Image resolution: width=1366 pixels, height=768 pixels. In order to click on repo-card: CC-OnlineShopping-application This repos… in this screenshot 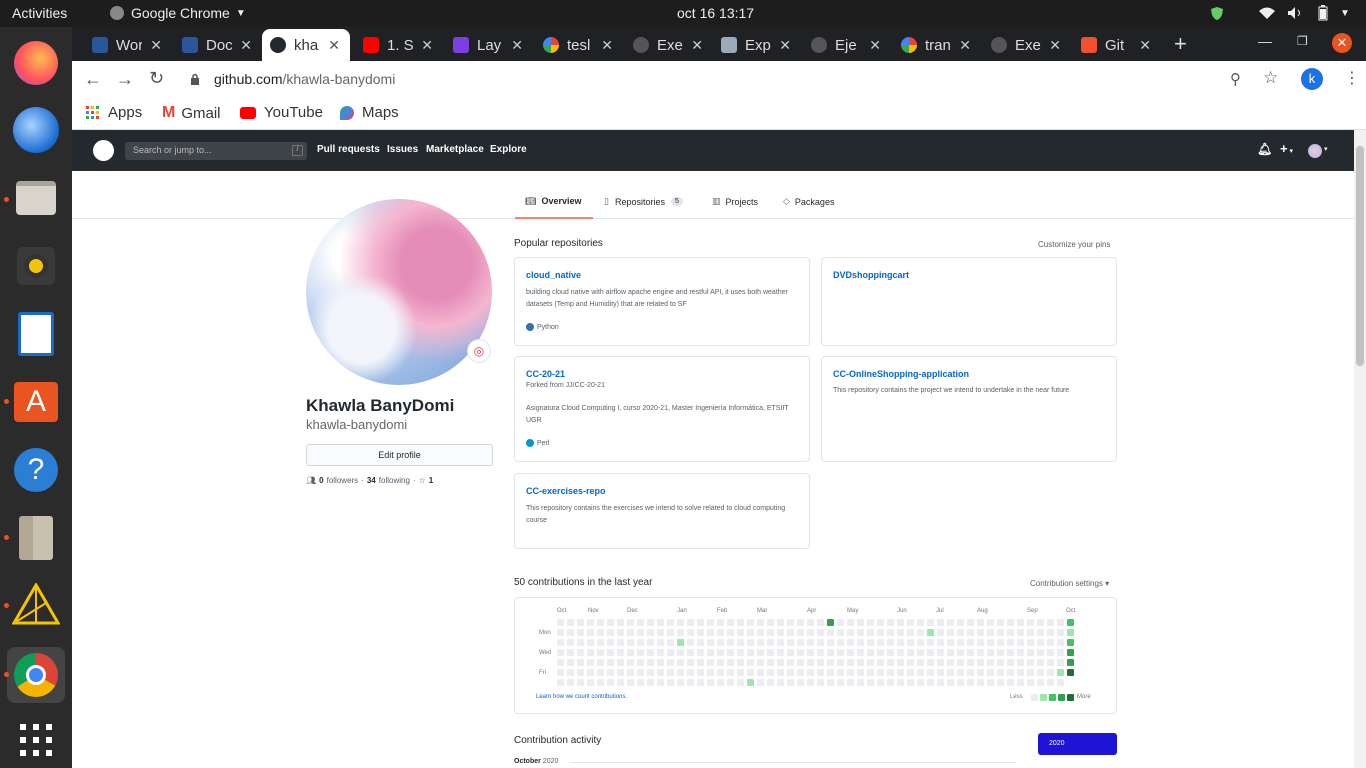, I will do `click(969, 409)`.